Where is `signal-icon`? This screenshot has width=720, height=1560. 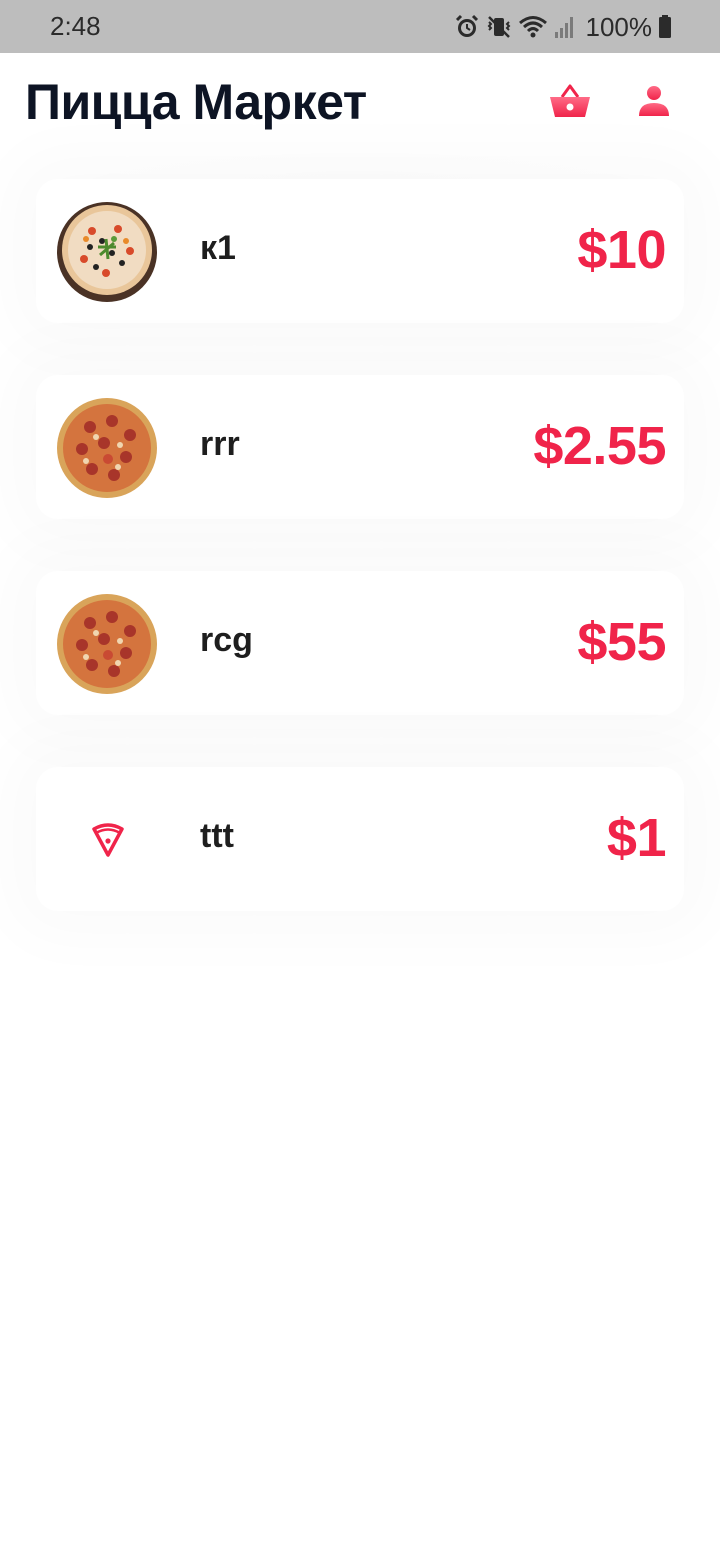 signal-icon is located at coordinates (565, 27).